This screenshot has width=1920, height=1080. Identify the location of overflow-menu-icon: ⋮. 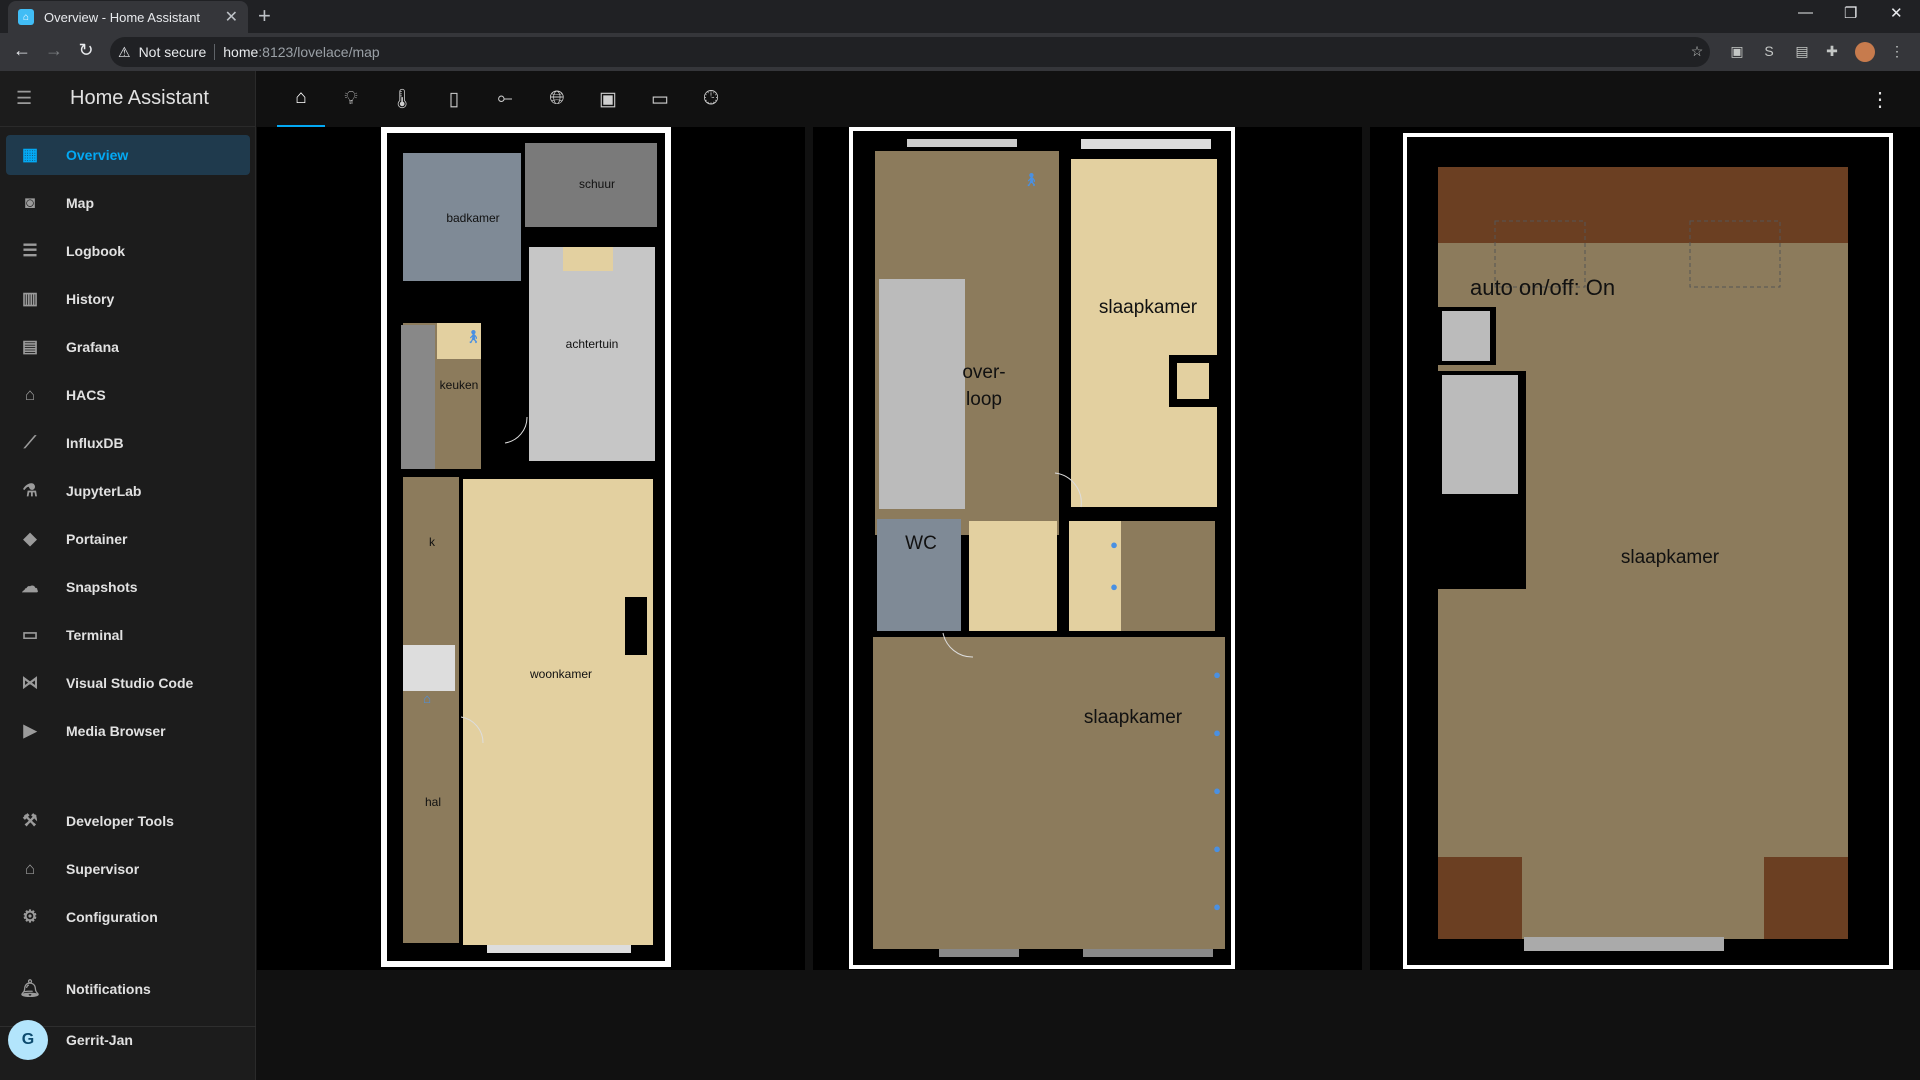
(1880, 99).